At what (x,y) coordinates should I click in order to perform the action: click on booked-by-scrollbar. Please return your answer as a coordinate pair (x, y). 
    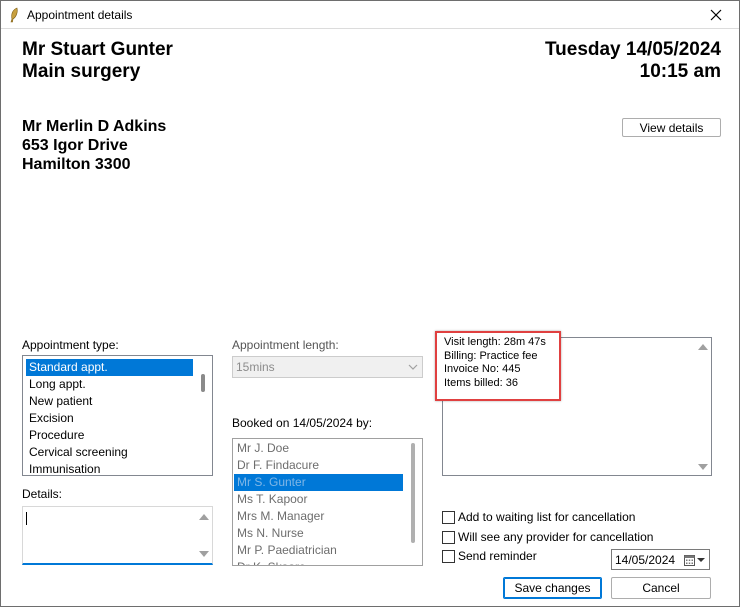
    Looking at the image, I should click on (413, 502).